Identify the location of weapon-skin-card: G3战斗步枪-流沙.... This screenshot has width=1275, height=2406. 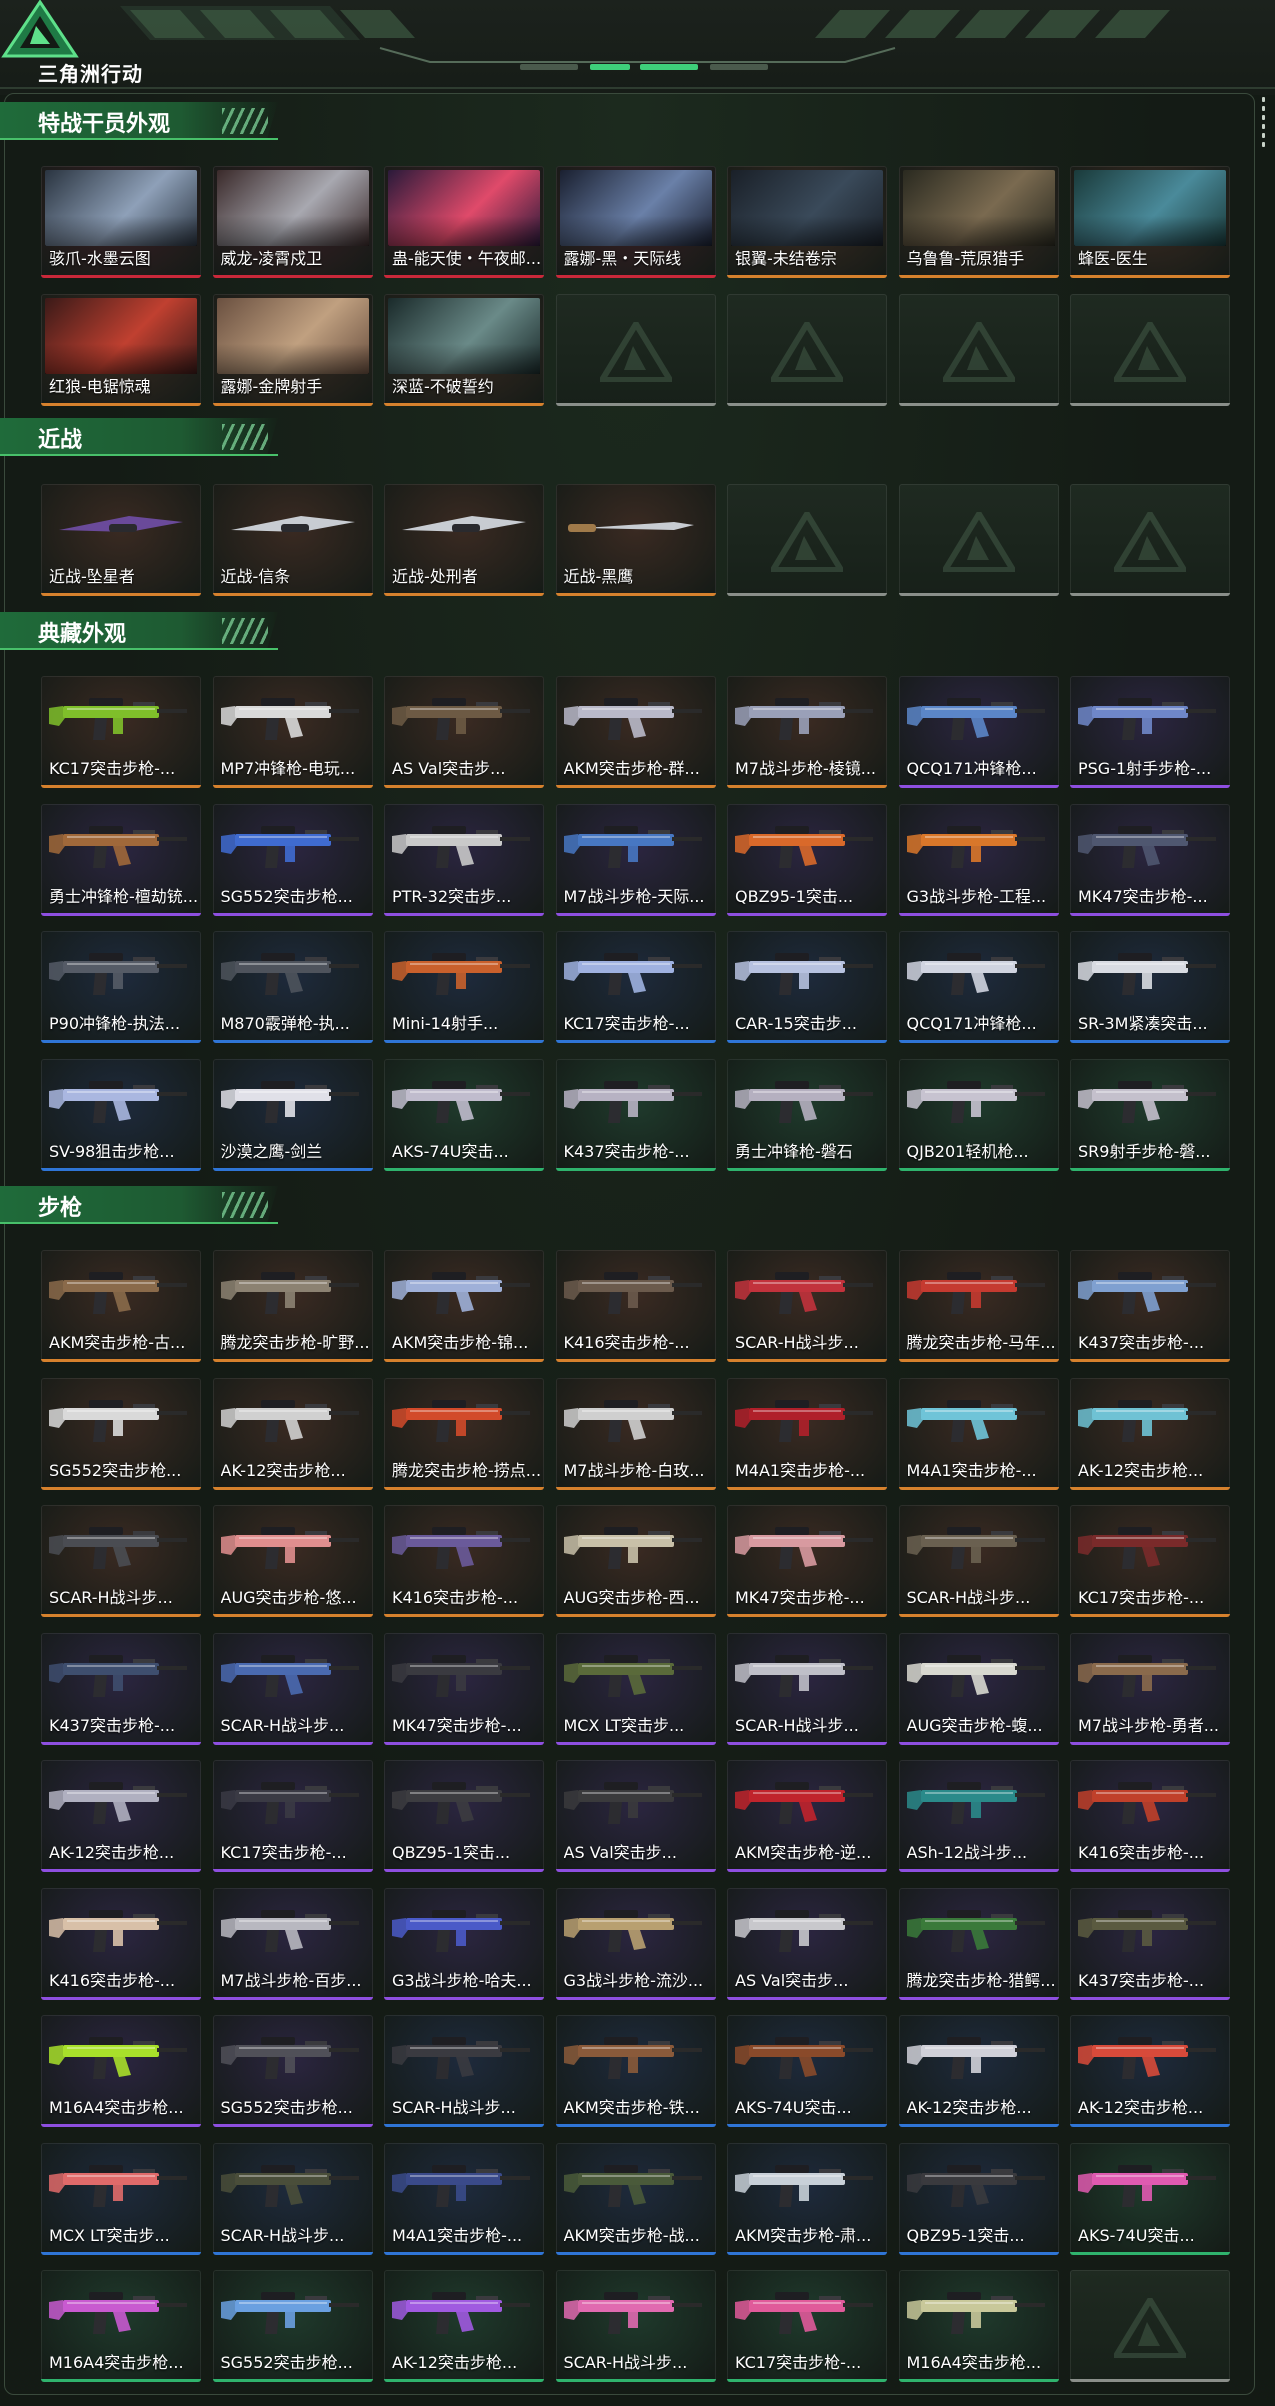
(635, 1943).